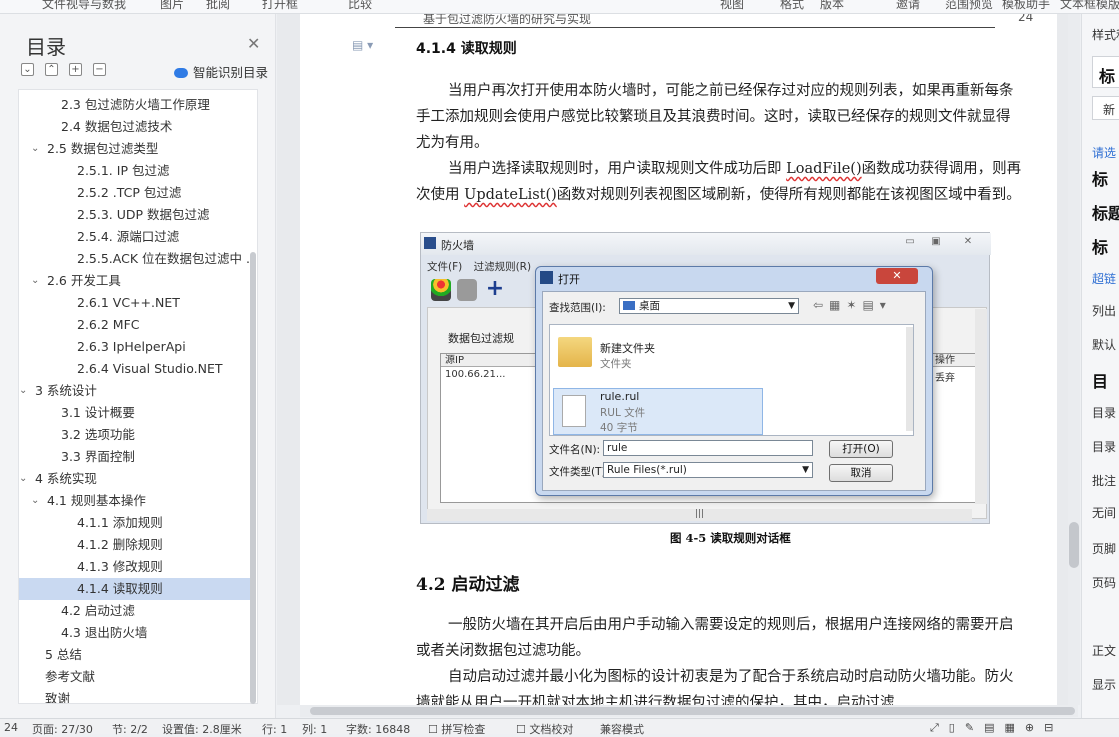 This screenshot has height=737, width=1119. I want to click on ribbon-item: 比较, so click(360, 6).